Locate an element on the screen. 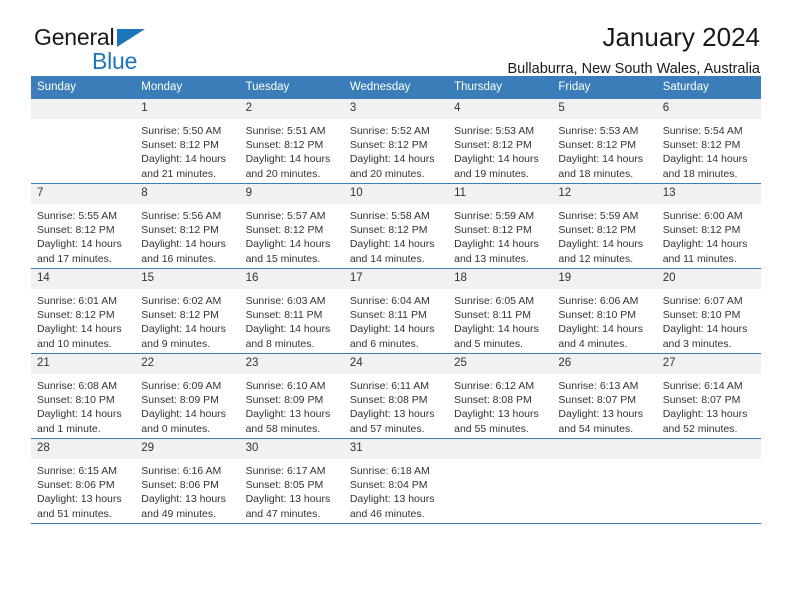 The width and height of the screenshot is (792, 612). generalblue-logo: General Blue is located at coordinates (134, 52).